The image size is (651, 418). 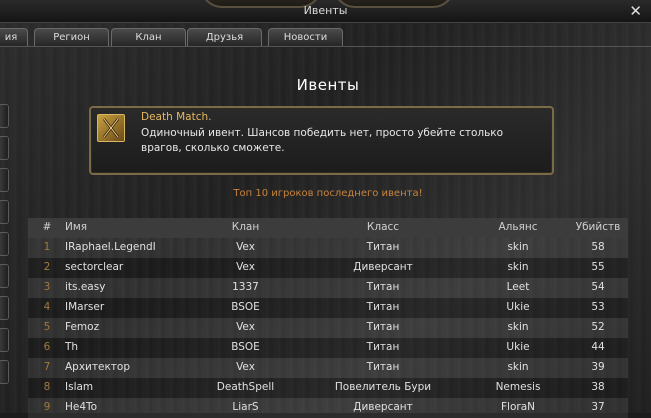 I want to click on row-number: 1, so click(x=47, y=247).